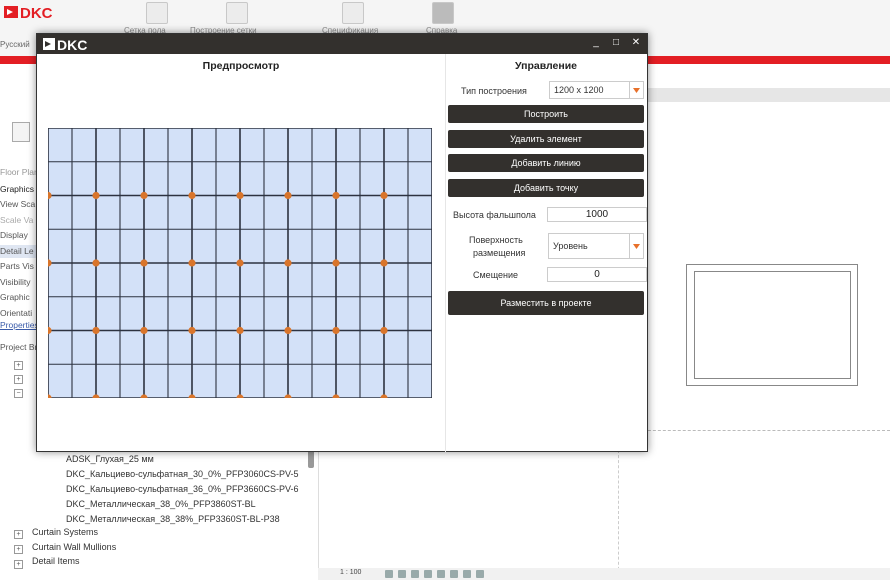 The width and height of the screenshot is (890, 580). What do you see at coordinates (428, 574) in the screenshot?
I see `shadows-icon` at bounding box center [428, 574].